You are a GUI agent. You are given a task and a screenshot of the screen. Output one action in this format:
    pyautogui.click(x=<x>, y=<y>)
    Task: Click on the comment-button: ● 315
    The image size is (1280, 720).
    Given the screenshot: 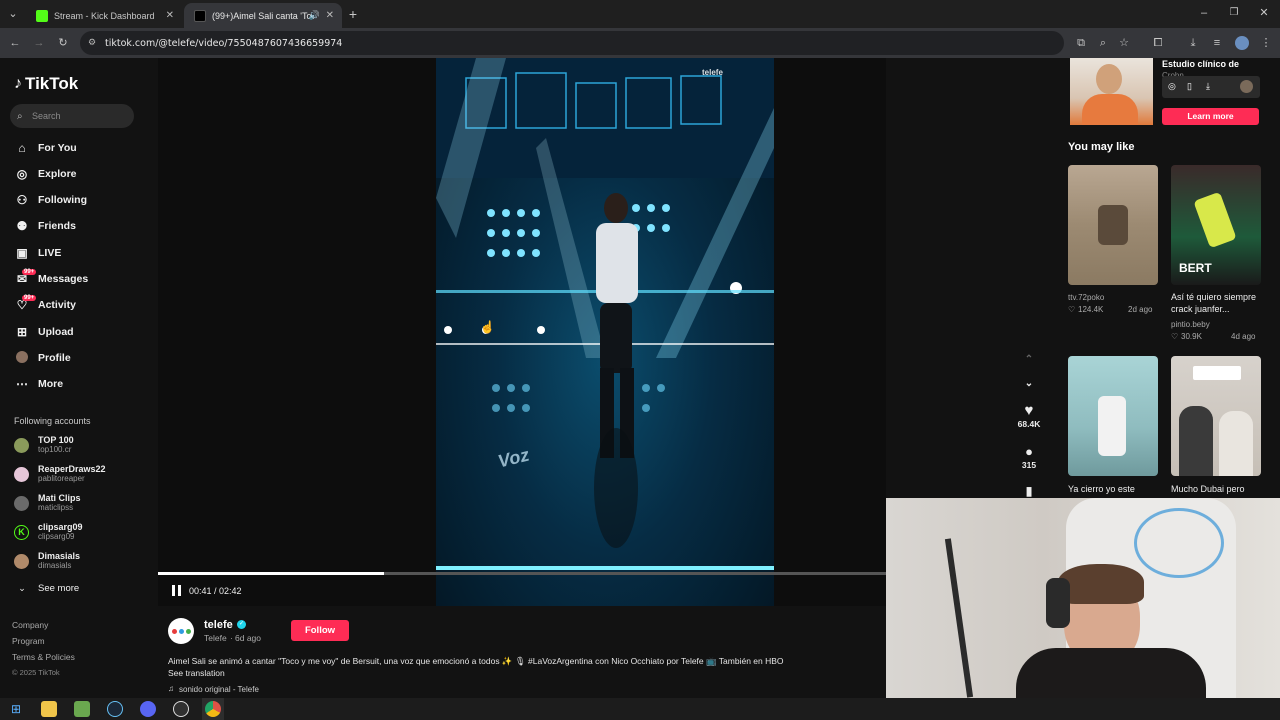 What is the action you would take?
    pyautogui.click(x=1029, y=457)
    